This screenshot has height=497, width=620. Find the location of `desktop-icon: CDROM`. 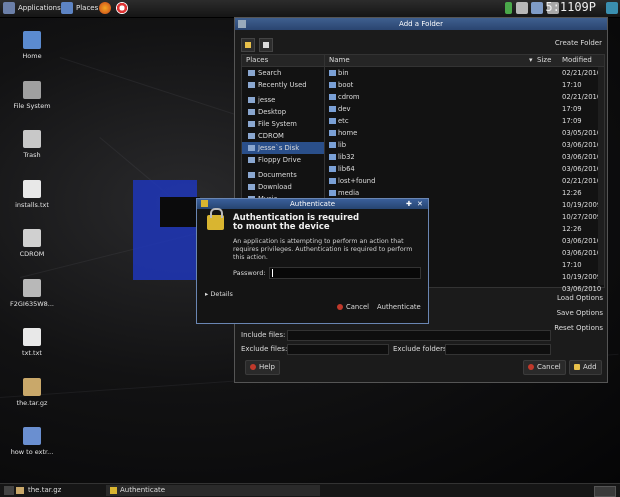

desktop-icon: CDROM is located at coordinates (32, 243).